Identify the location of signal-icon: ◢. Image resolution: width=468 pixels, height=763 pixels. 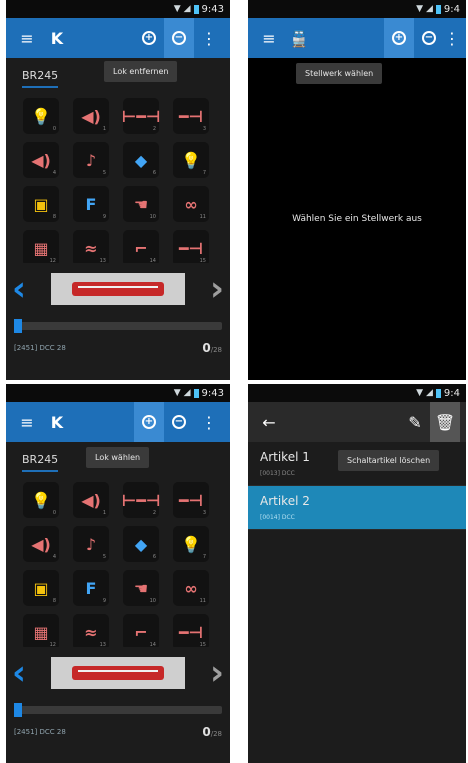
(429, 393).